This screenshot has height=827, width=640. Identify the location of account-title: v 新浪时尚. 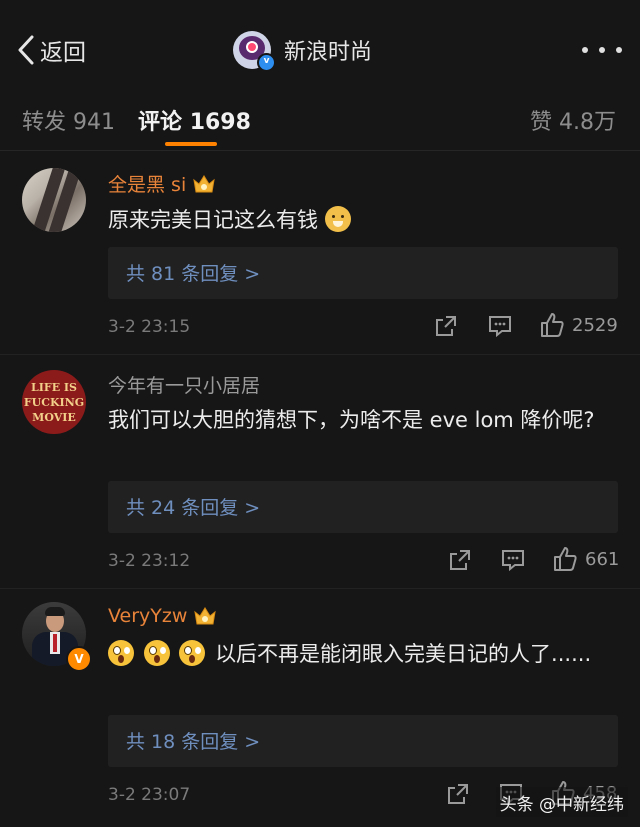
(303, 50).